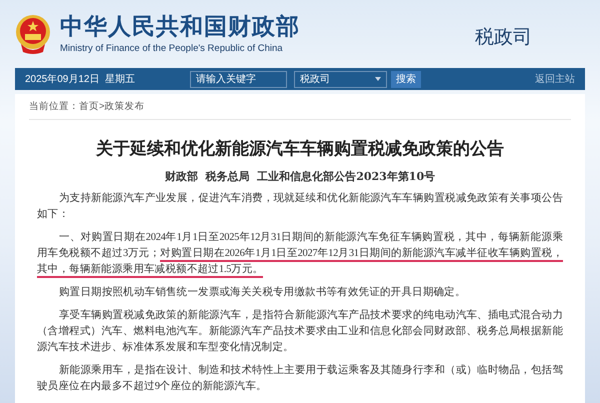 Image resolution: width=600 pixels, height=403 pixels. What do you see at coordinates (300, 331) in the screenshot?
I see `paragraph: 享受车辆购置税减免政策的新能源汽车，是指符合新能源汽车产品技术要求的纯电动汽车、插电式混合动力（含增程式）汽车、燃料电池汽车。新能源汽车产品技术要求由工业和信息化部会同财政部、税务总局根据新能源汽车技术进步、标准体系发展和车型变化情况制定。` at bounding box center [300, 331].